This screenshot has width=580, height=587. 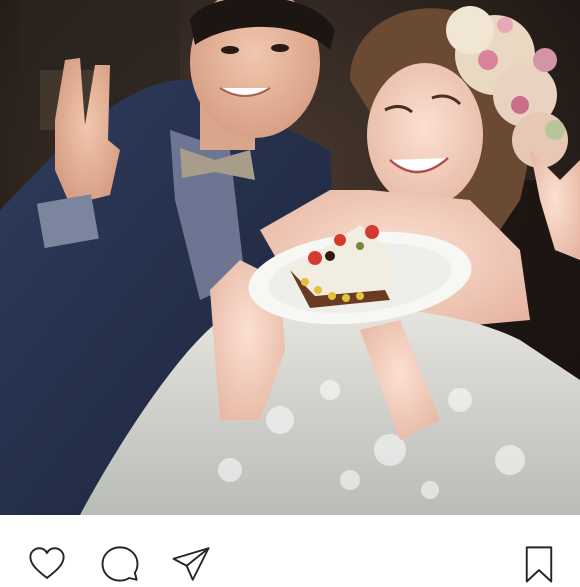 I want to click on post-action-bar, so click(x=290, y=549).